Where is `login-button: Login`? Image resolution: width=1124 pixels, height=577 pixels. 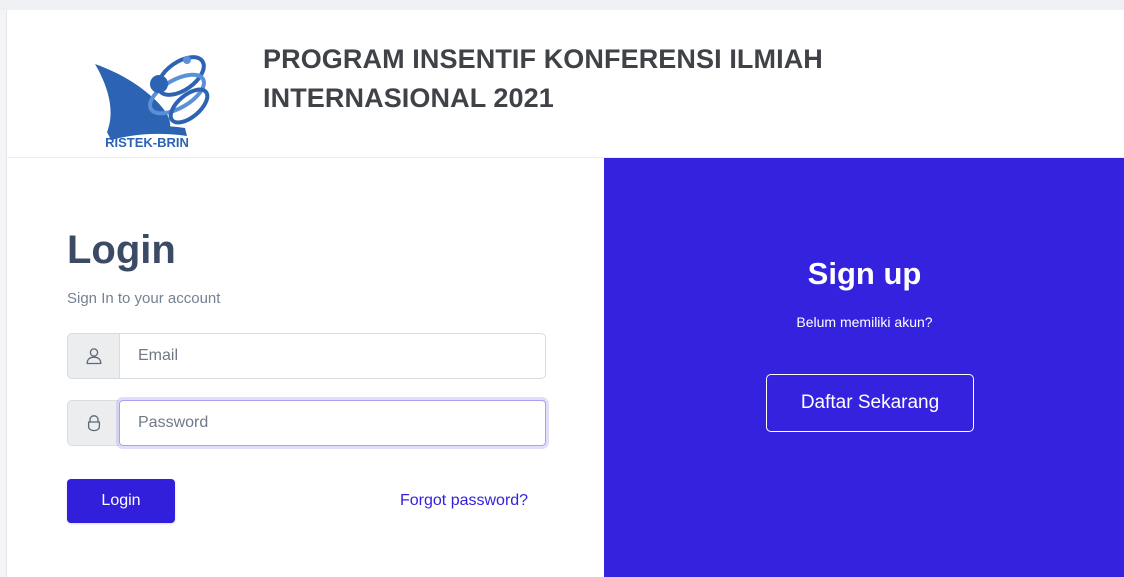 login-button: Login is located at coordinates (121, 501).